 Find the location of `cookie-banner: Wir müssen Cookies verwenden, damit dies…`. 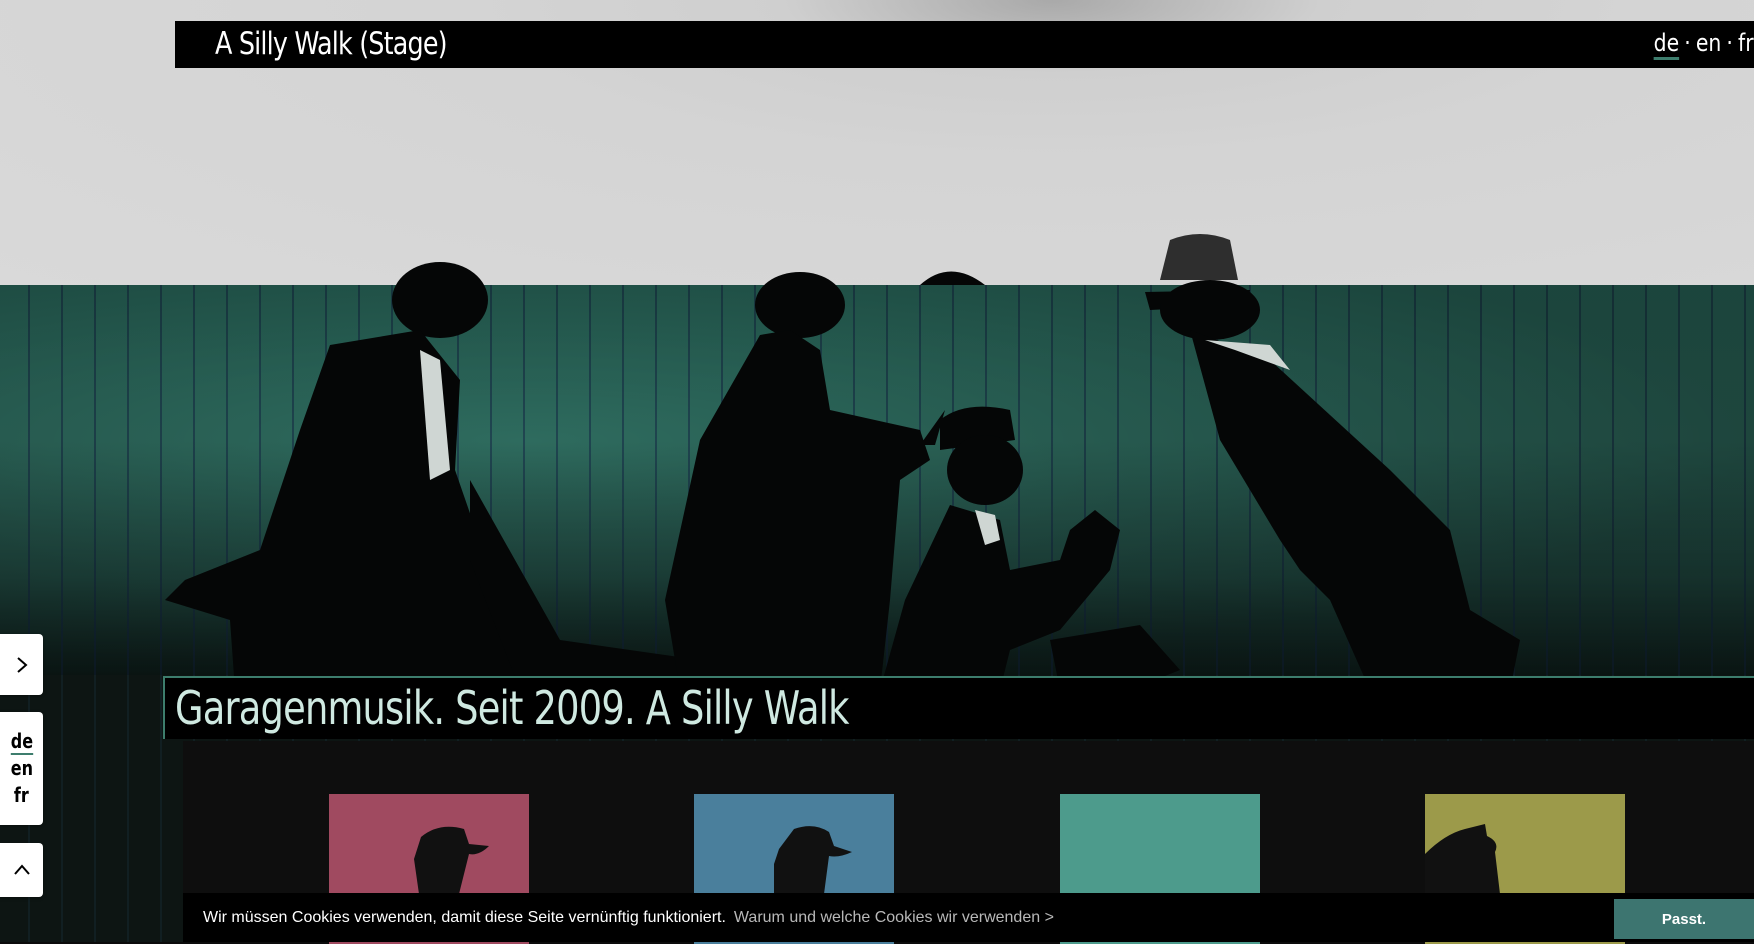

cookie-banner: Wir müssen Cookies verwenden, damit dies… is located at coordinates (968, 917).